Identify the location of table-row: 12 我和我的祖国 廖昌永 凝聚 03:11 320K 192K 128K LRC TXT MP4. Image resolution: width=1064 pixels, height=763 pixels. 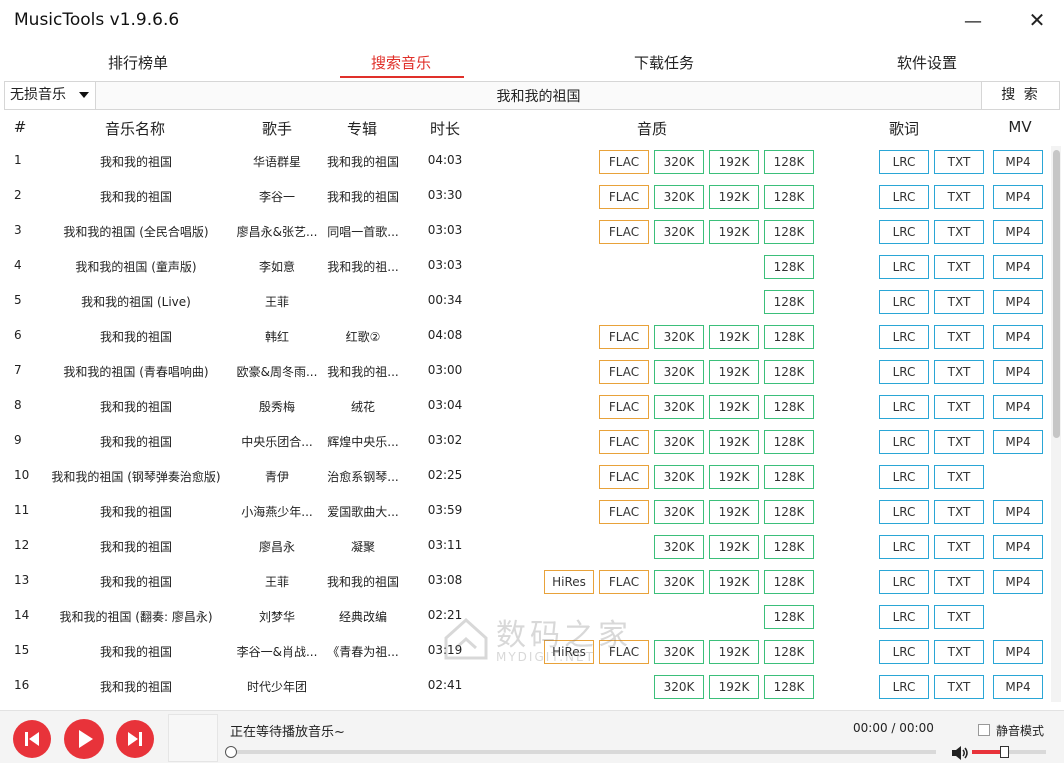
(525, 546).